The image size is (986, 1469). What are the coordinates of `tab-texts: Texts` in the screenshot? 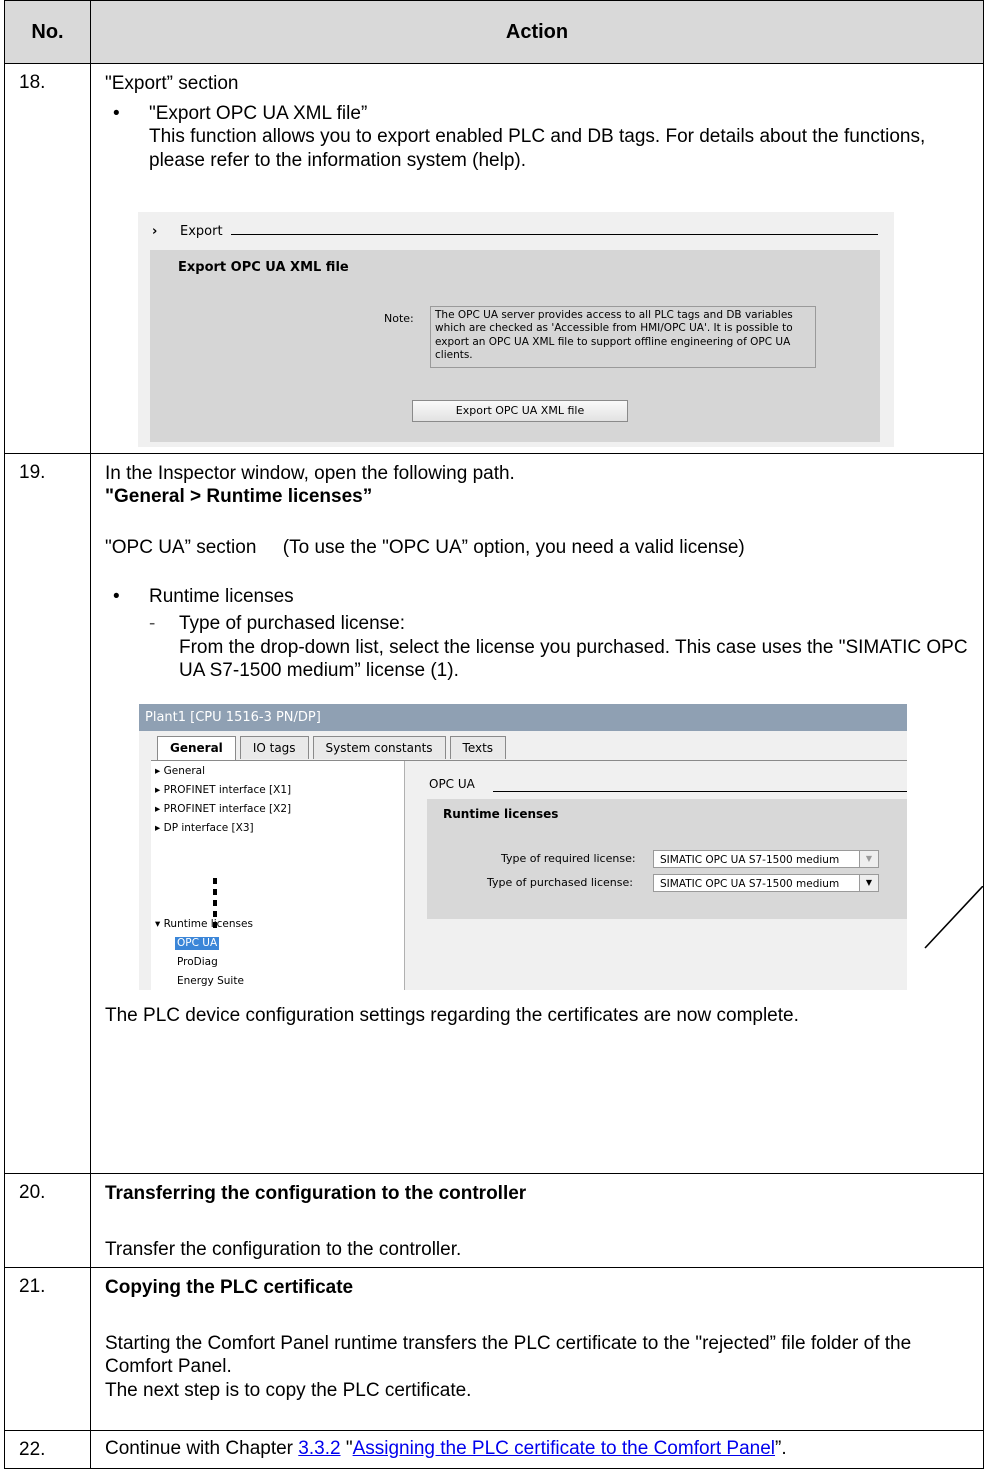 It's located at (478, 747).